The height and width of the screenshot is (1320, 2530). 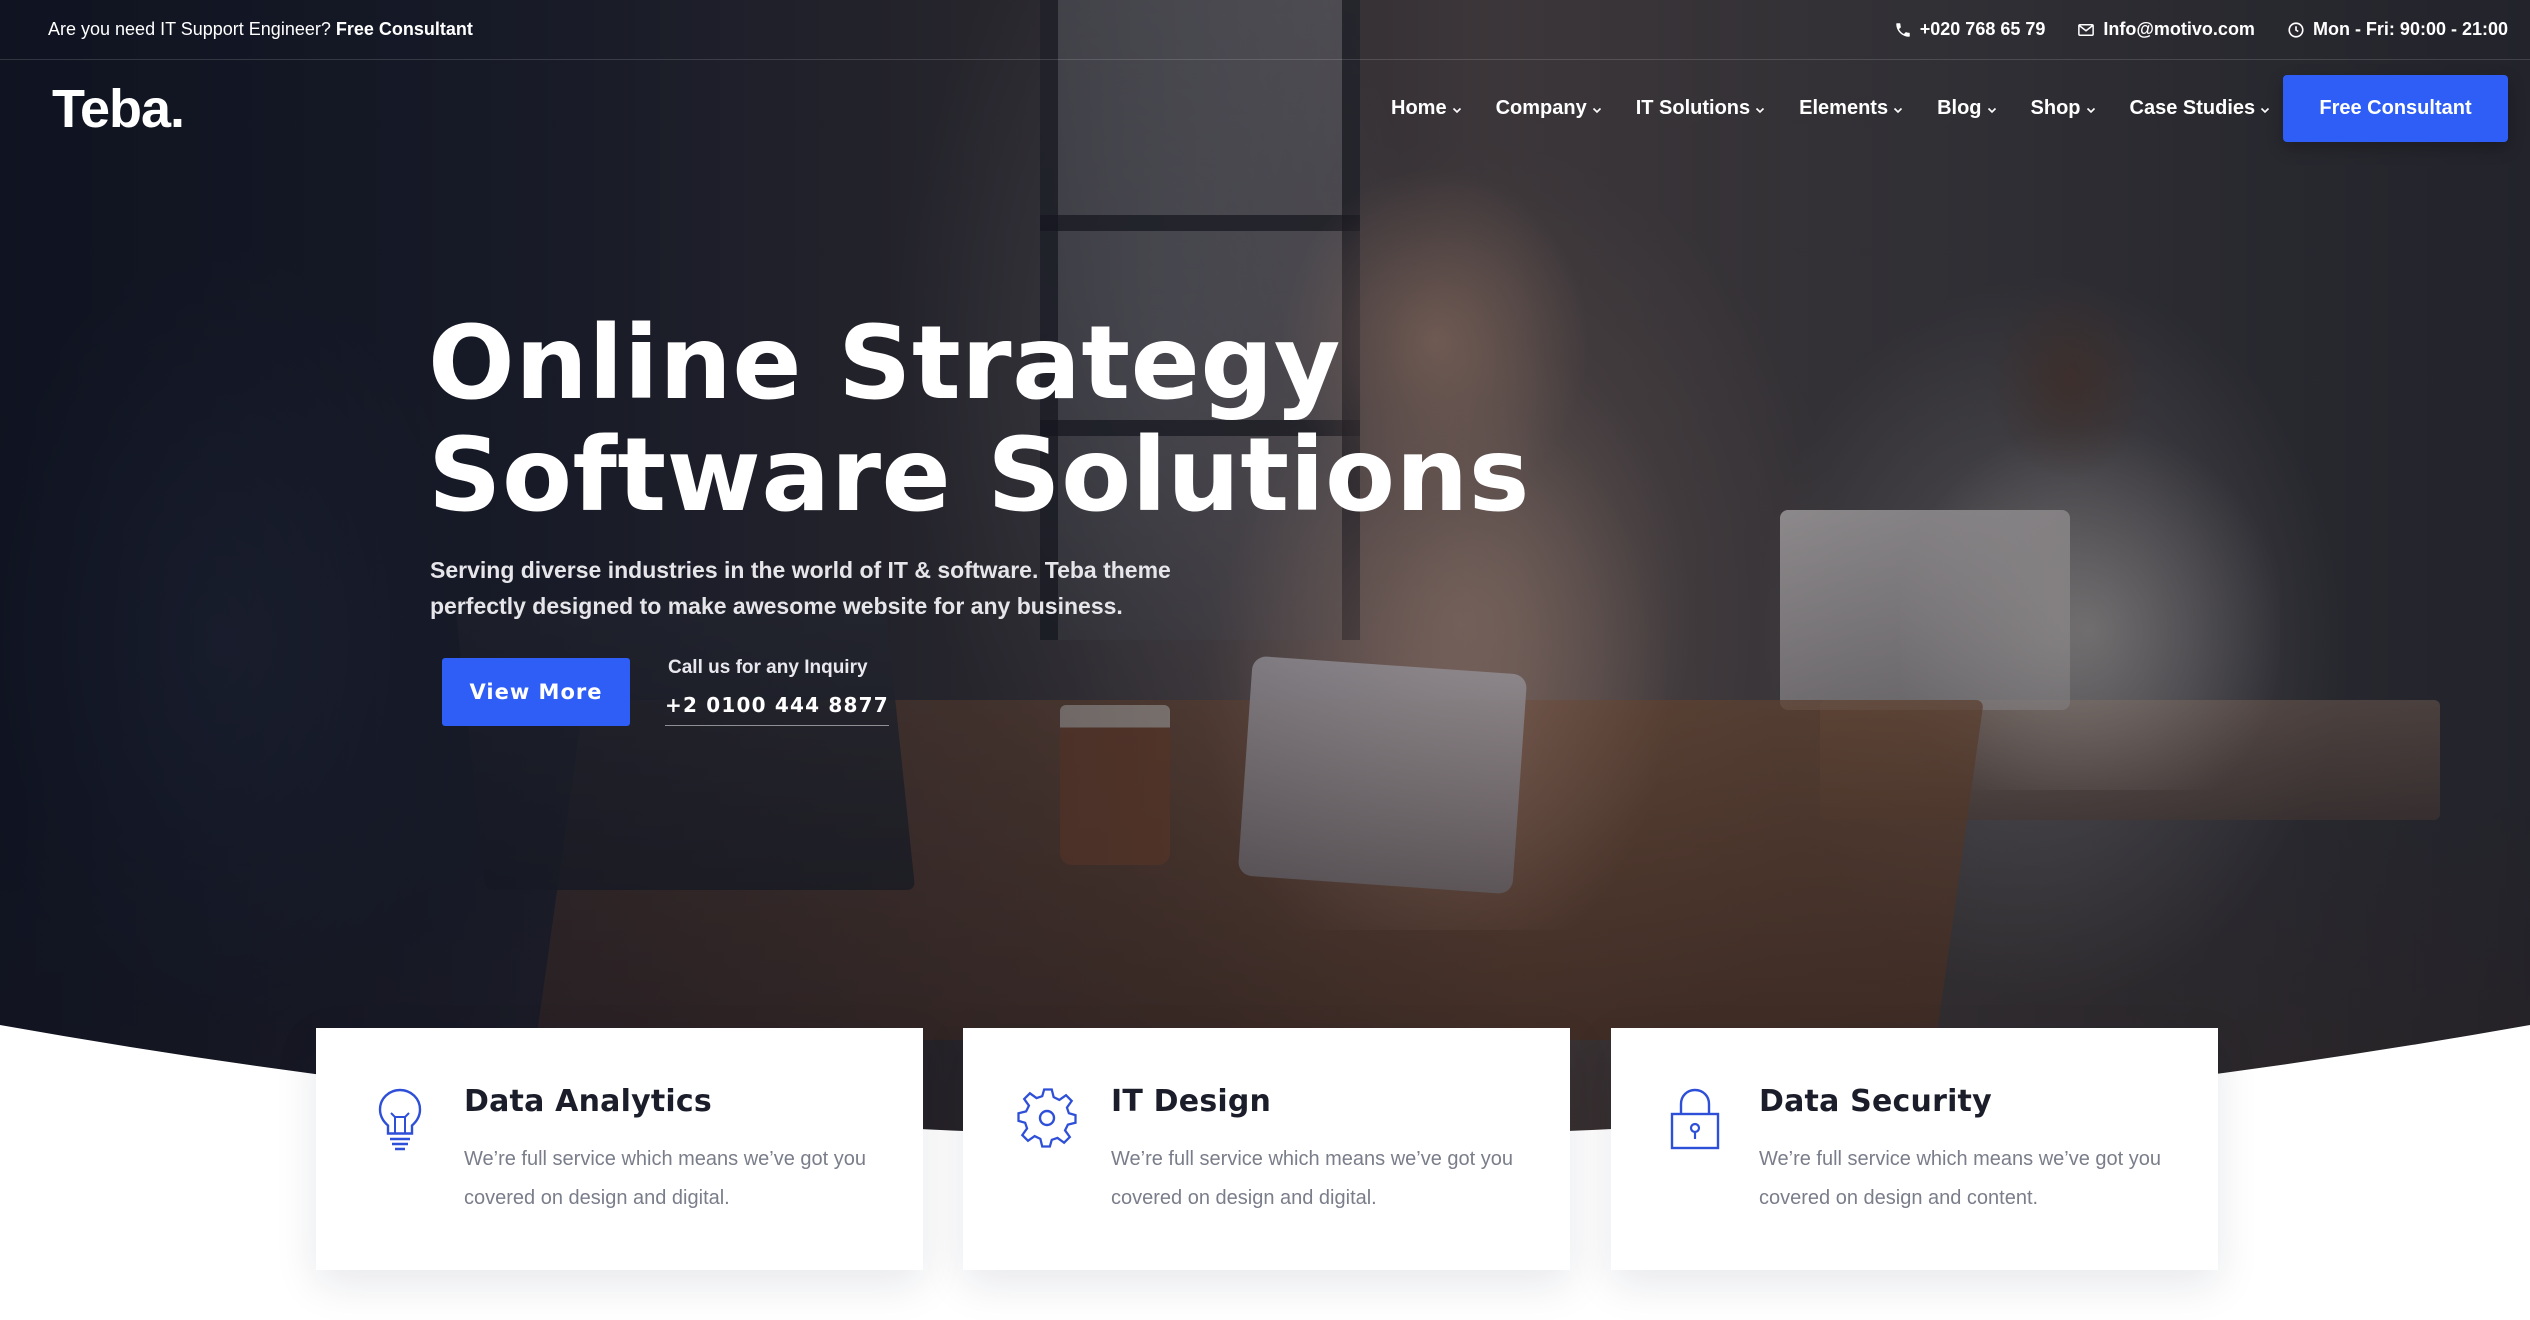 I want to click on nav-item-label: Shop, so click(x=2055, y=108).